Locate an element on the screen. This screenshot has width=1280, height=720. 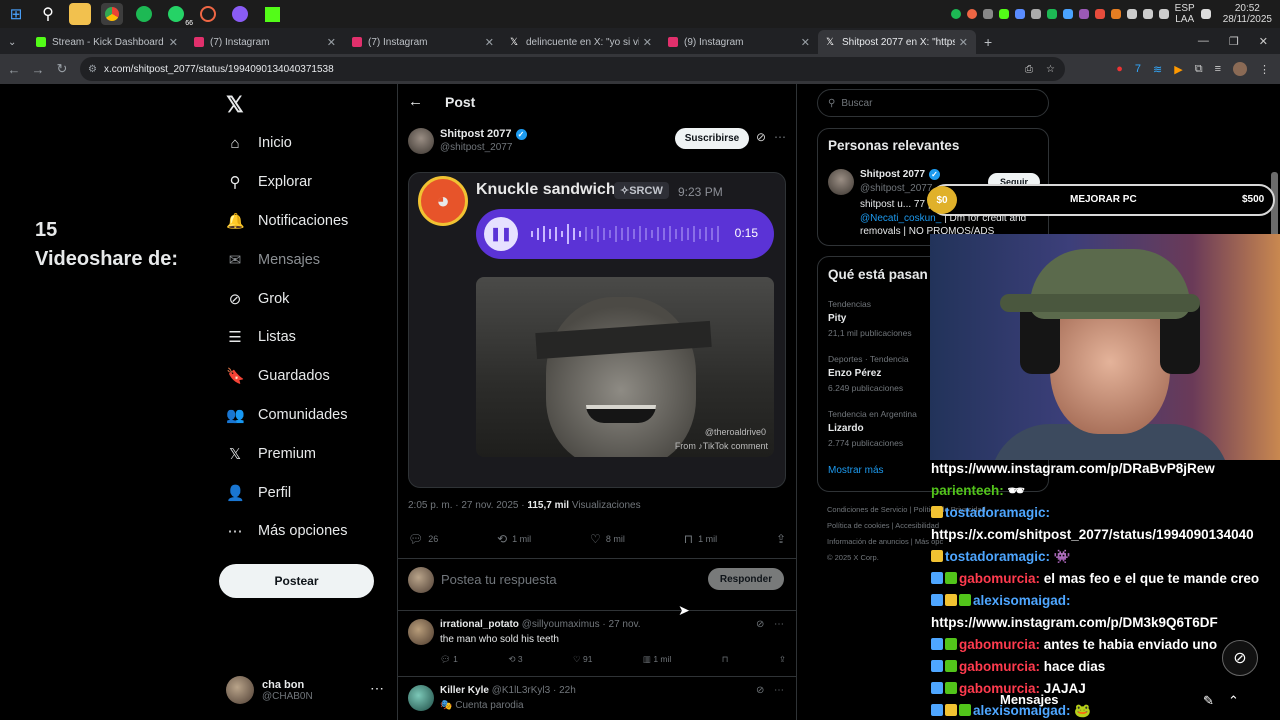
trend-item: Tendencias Pity 21,1 mil publicaciones is located at coordinates (870, 318).